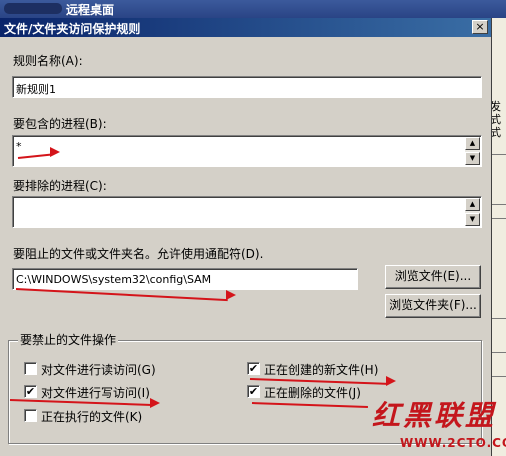 This screenshot has height=456, width=506. What do you see at coordinates (90, 10) in the screenshot?
I see `remote-desktop-title: 远程桌面` at bounding box center [90, 10].